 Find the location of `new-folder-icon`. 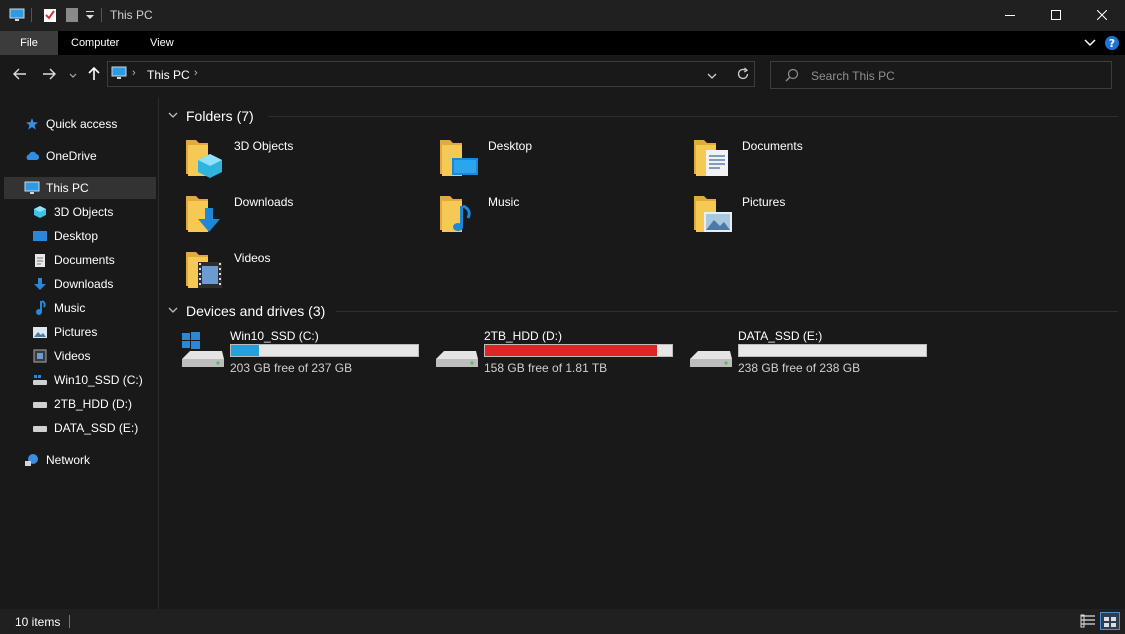

new-folder-icon is located at coordinates (72, 15).